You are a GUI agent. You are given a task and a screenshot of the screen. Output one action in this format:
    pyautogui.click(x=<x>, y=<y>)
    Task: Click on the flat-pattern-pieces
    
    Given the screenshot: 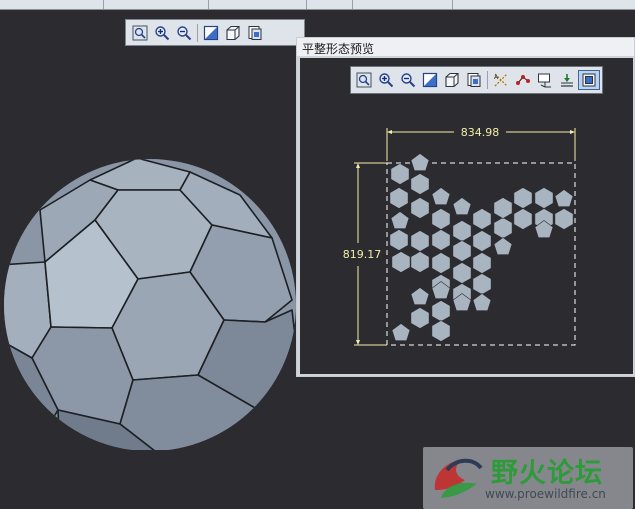 What is the action you would take?
    pyautogui.click(x=481, y=247)
    